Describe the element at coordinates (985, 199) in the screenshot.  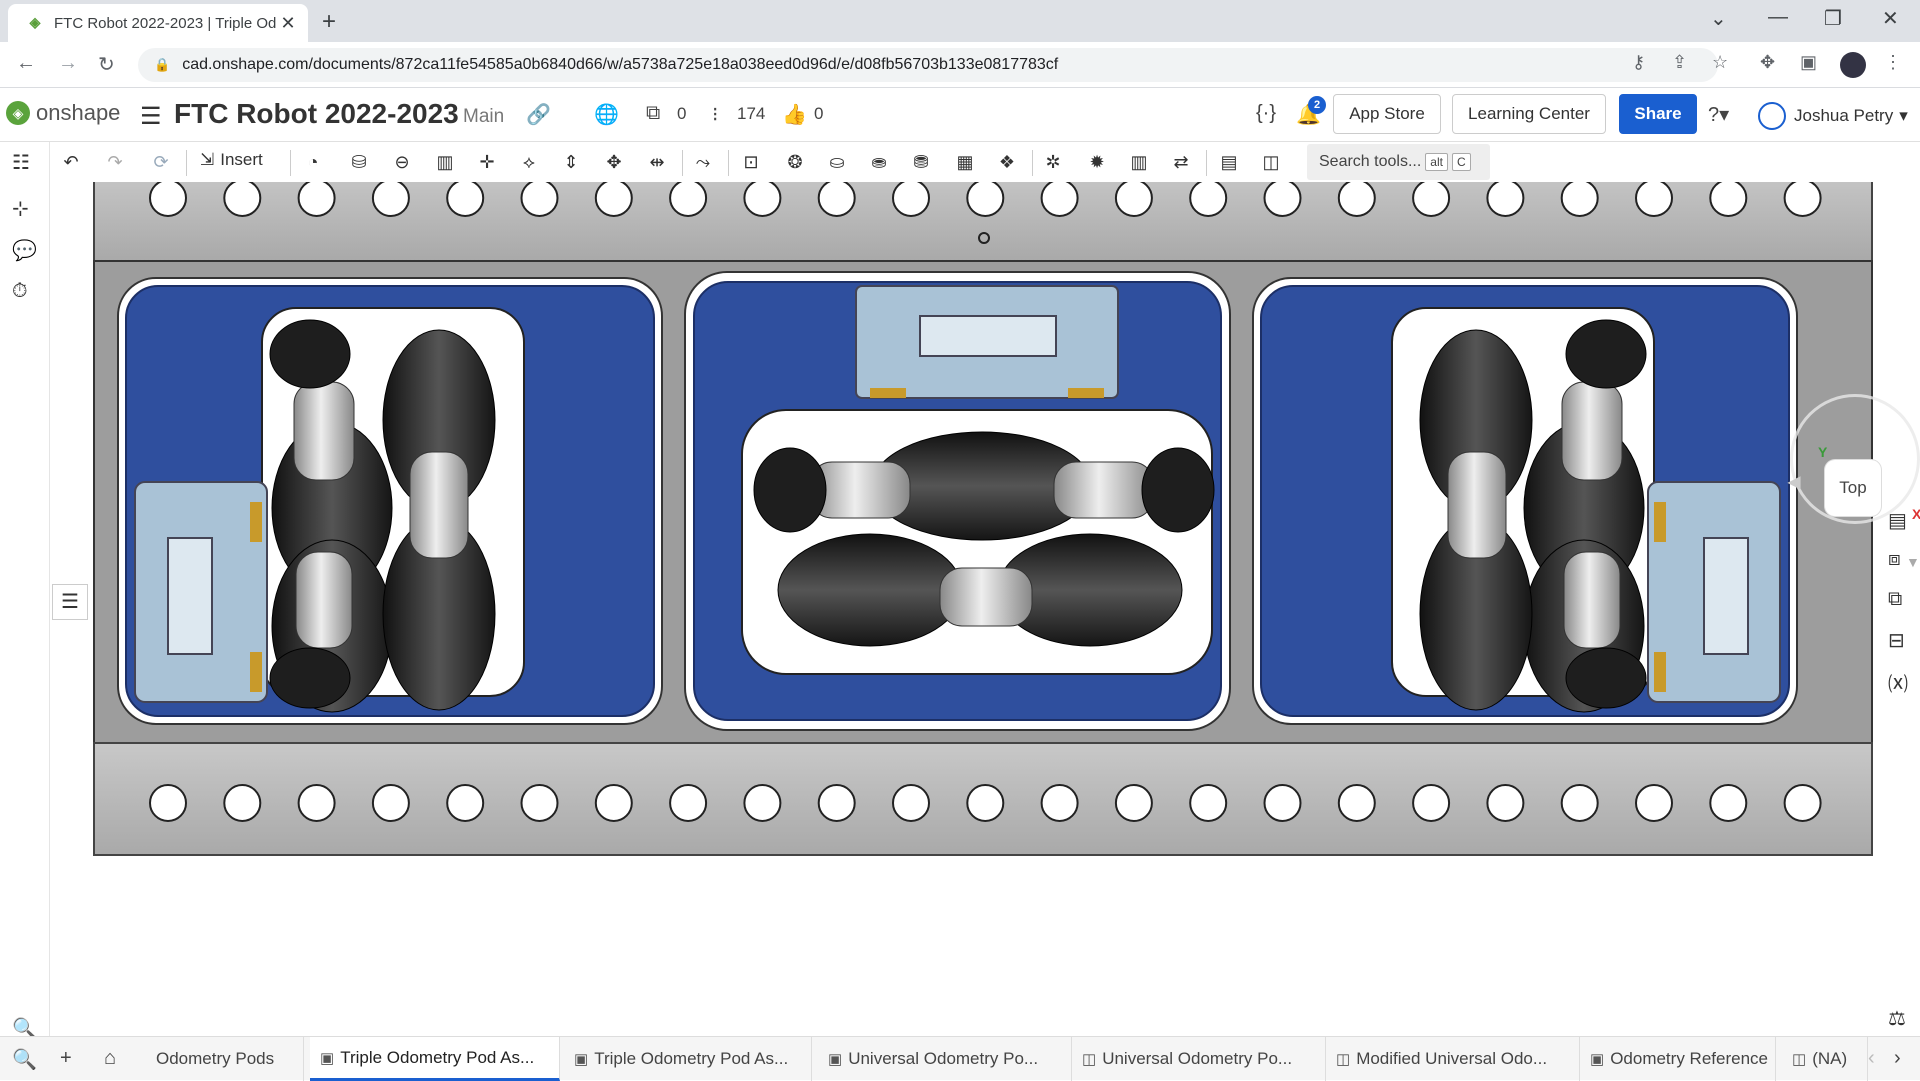
I see `top-rail-holes` at that location.